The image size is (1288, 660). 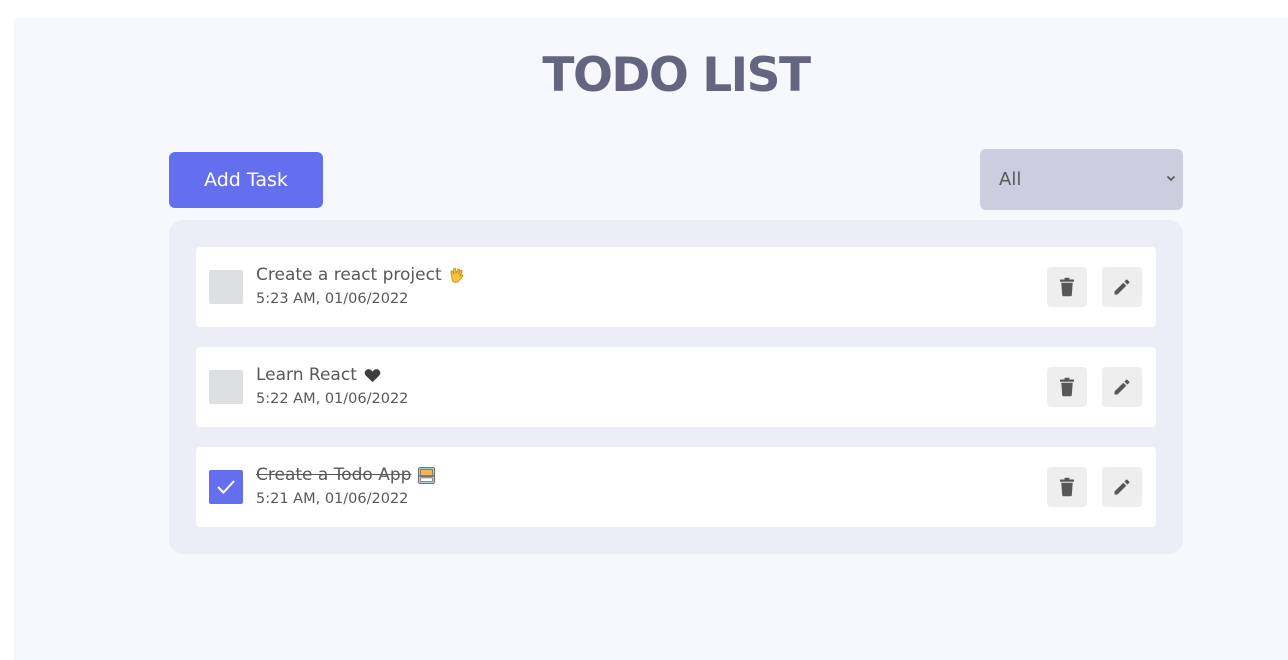 What do you see at coordinates (334, 475) in the screenshot?
I see `todo-title: Create a Todo App` at bounding box center [334, 475].